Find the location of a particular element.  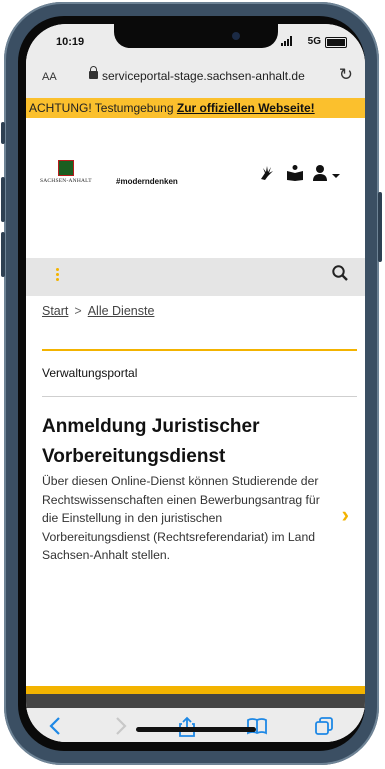

banner-text: ACHTUNG! Testumgebung is located at coordinates (101, 108).